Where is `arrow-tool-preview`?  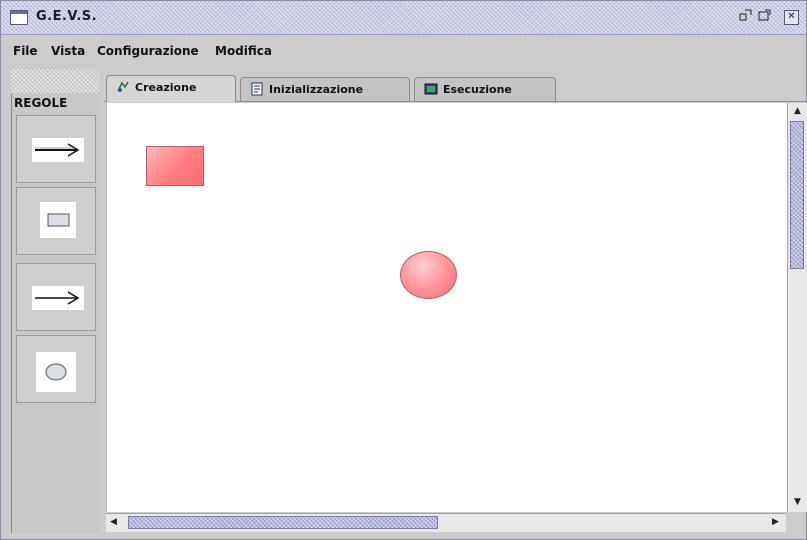
arrow-tool-preview is located at coordinates (58, 150).